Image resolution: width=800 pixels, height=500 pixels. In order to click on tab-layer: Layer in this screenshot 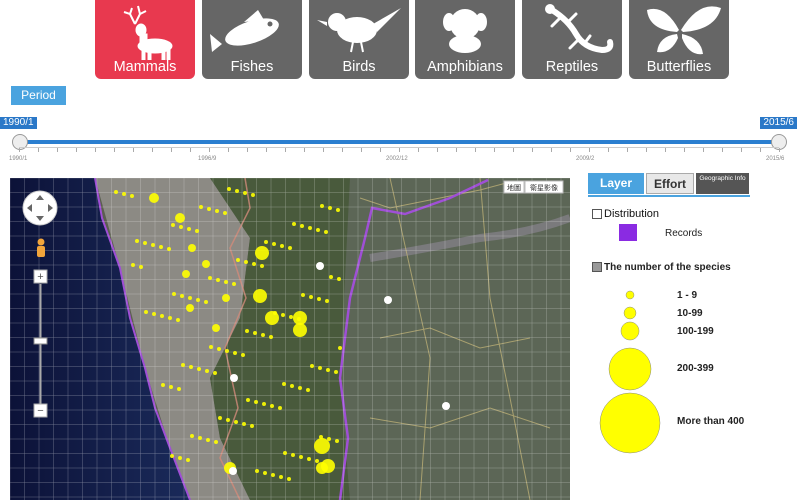, I will do `click(616, 183)`.